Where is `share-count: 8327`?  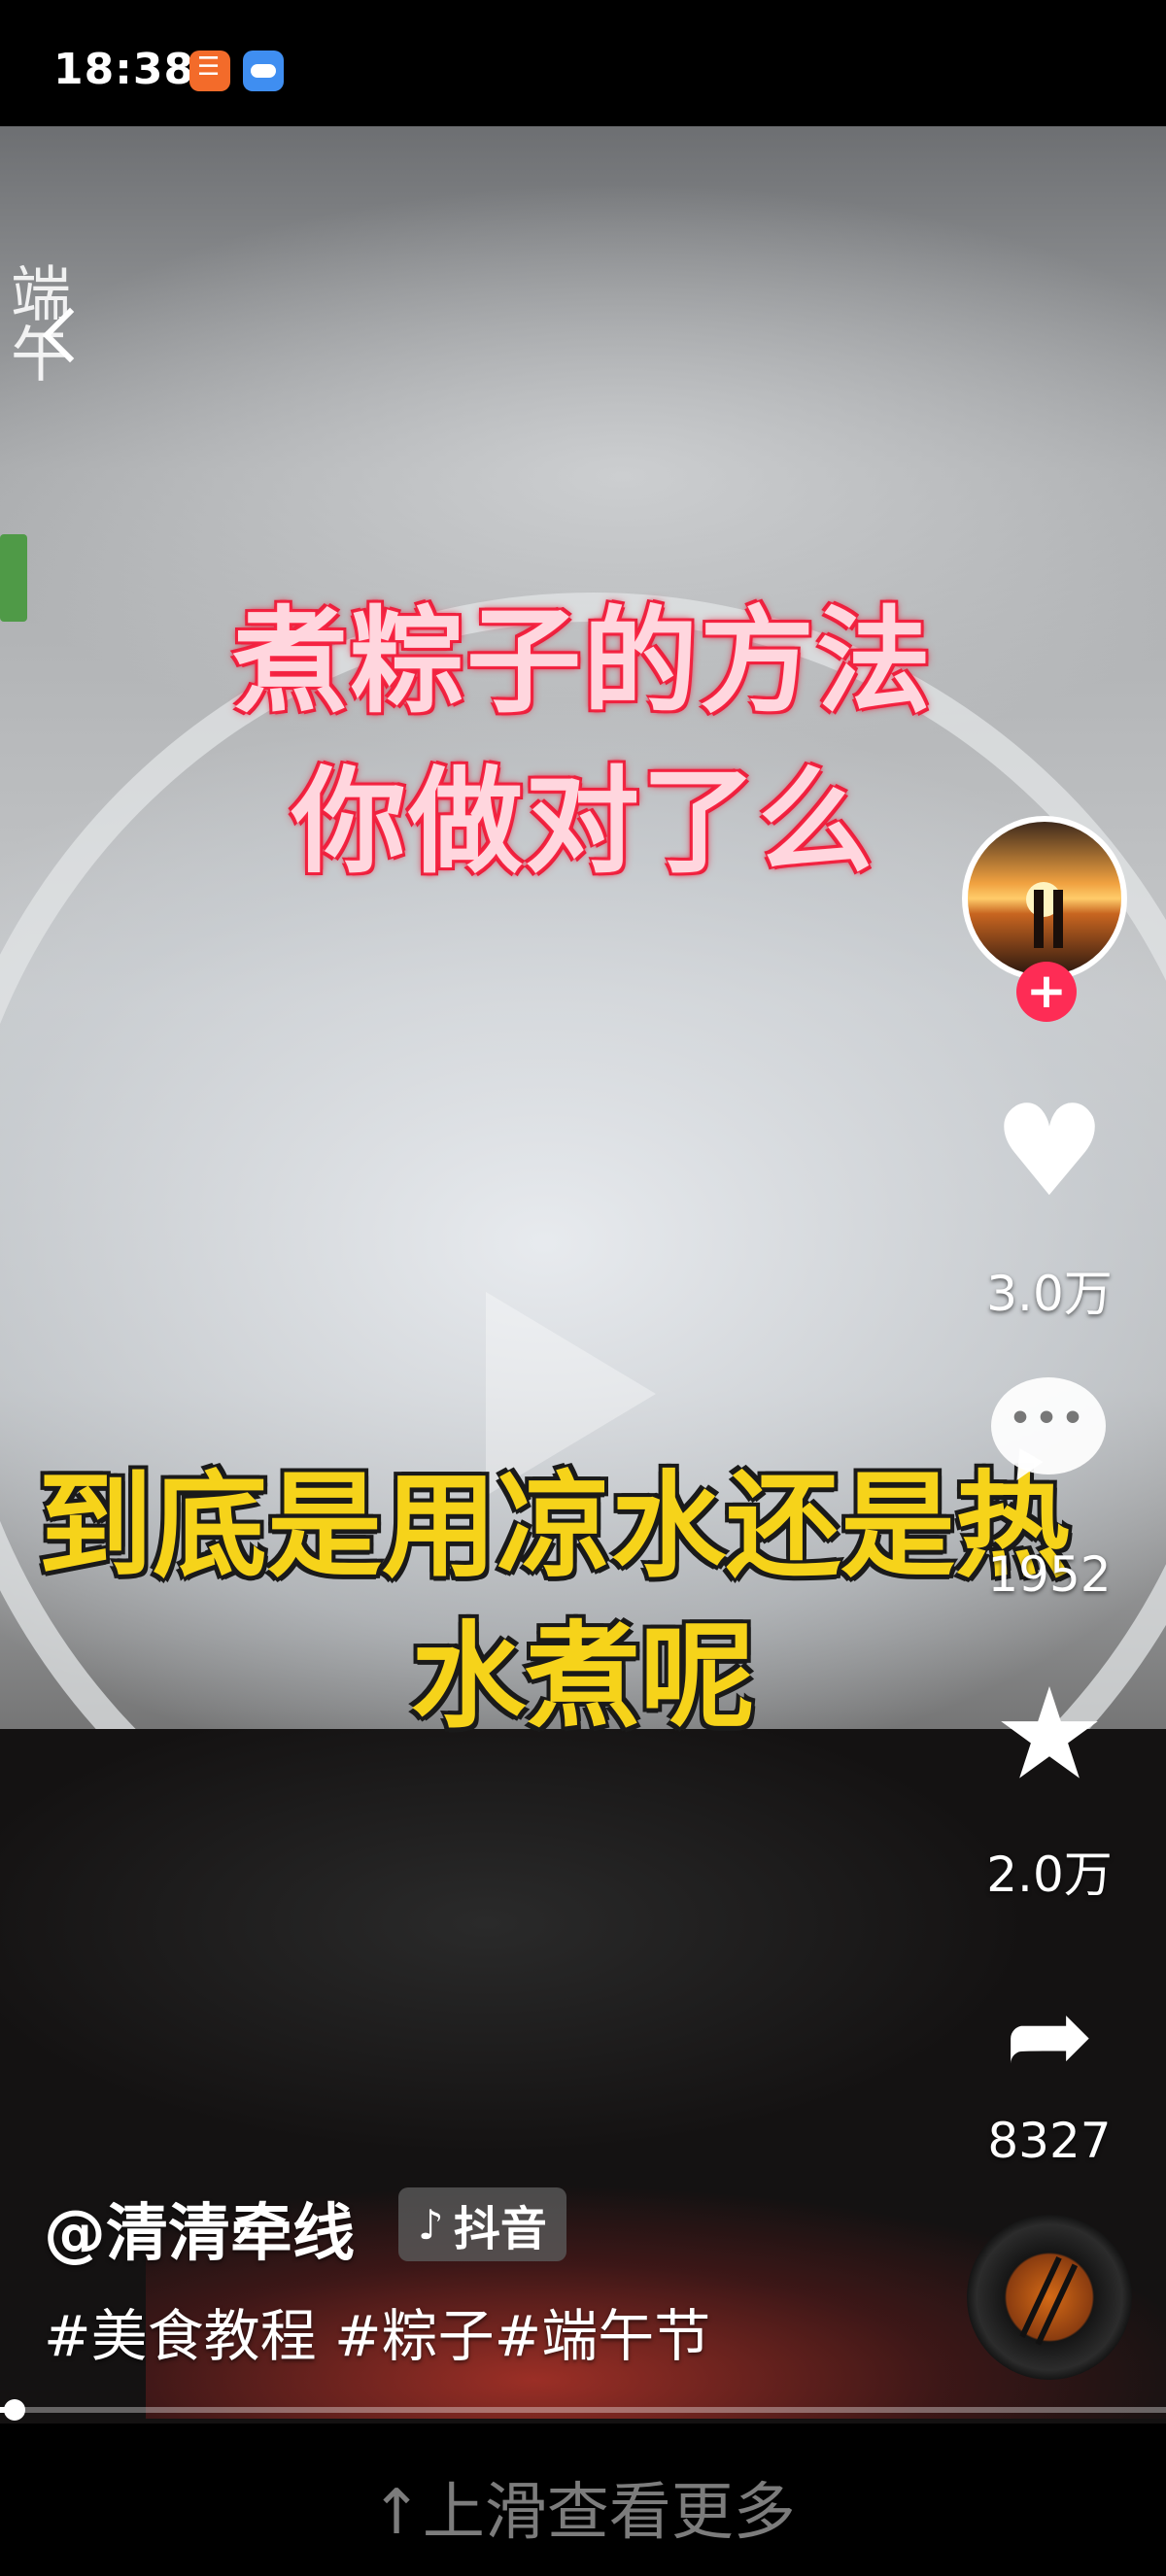
share-count: 8327 is located at coordinates (1049, 2141).